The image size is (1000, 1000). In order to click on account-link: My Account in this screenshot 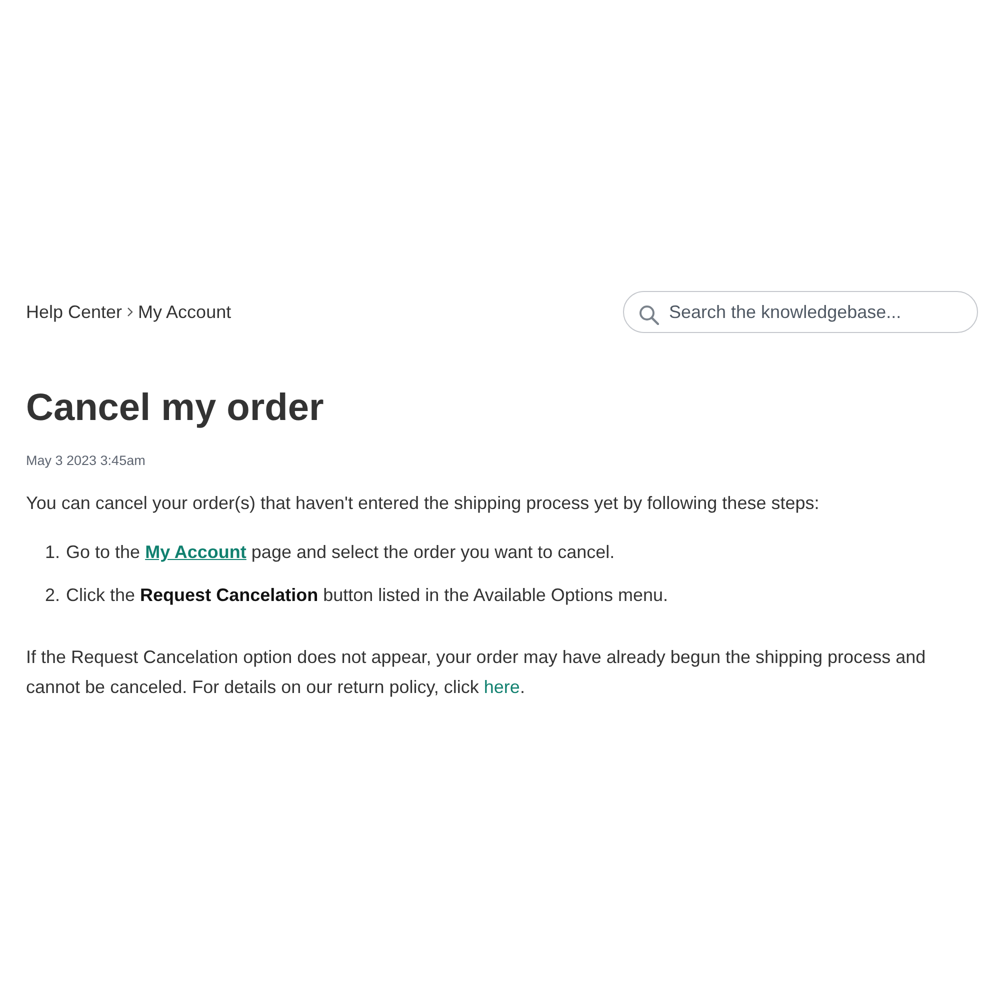, I will do `click(195, 552)`.